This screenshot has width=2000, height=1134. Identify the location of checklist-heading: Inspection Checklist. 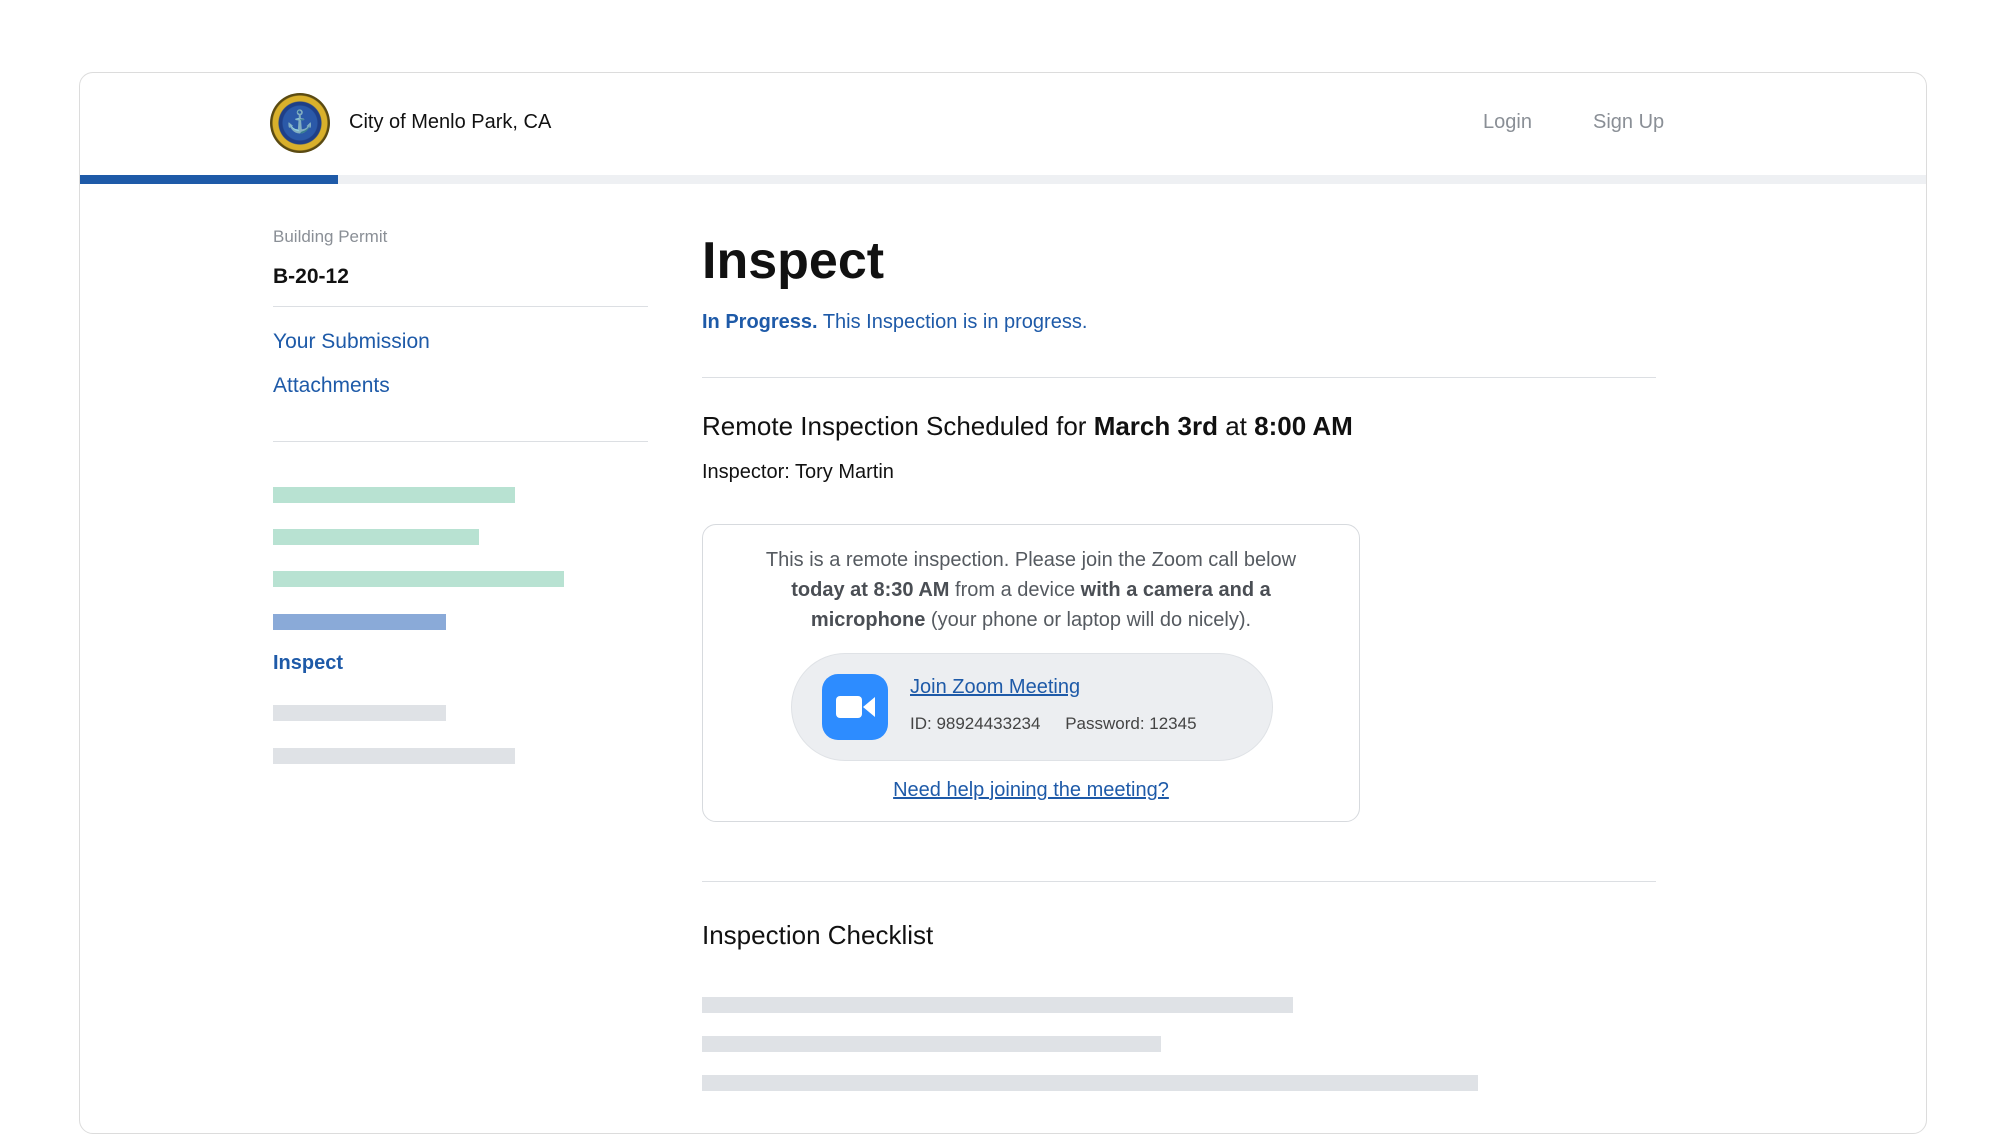
(818, 935).